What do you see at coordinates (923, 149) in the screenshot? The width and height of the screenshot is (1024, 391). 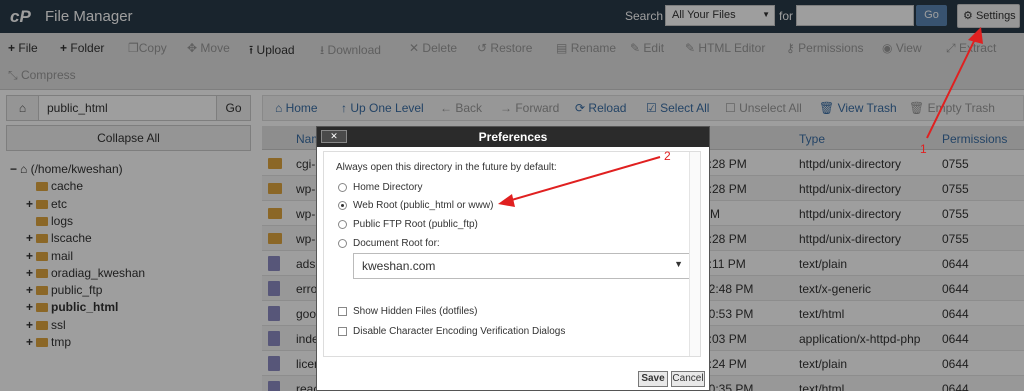 I see `annotation-number-1: 1` at bounding box center [923, 149].